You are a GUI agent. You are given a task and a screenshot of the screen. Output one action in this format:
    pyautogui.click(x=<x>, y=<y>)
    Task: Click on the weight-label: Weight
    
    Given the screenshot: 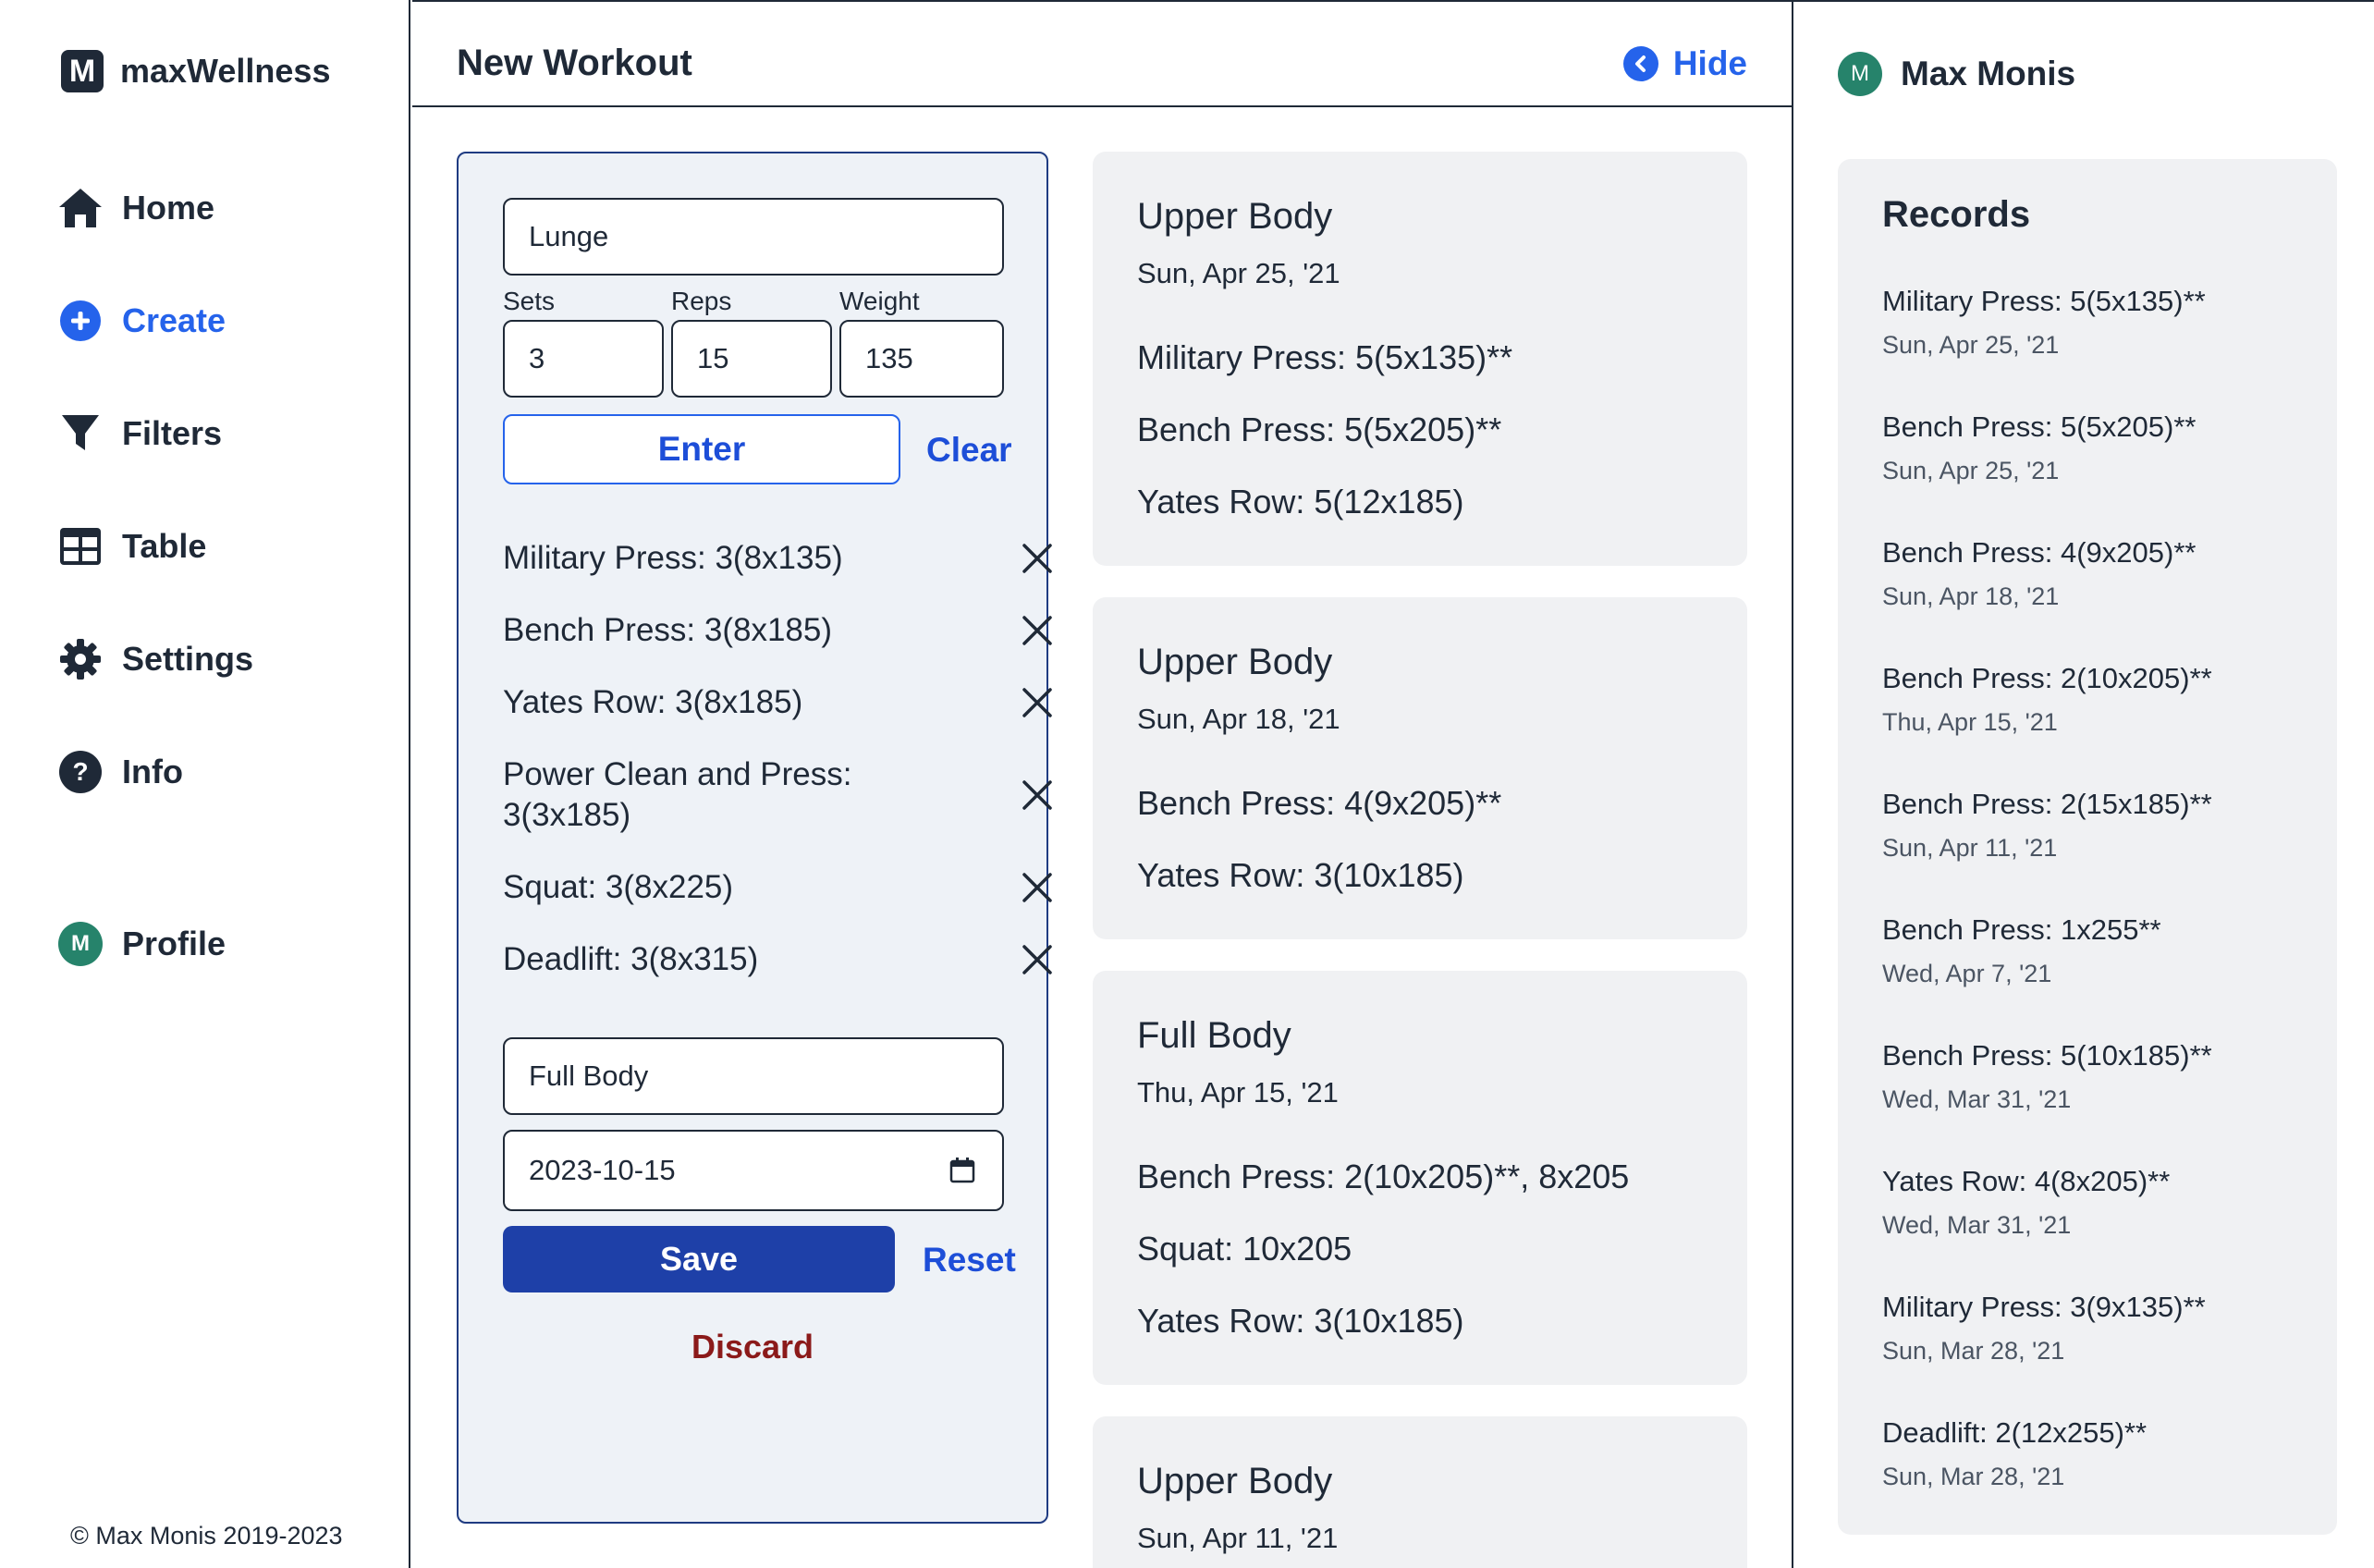 What is the action you would take?
    pyautogui.click(x=879, y=301)
    